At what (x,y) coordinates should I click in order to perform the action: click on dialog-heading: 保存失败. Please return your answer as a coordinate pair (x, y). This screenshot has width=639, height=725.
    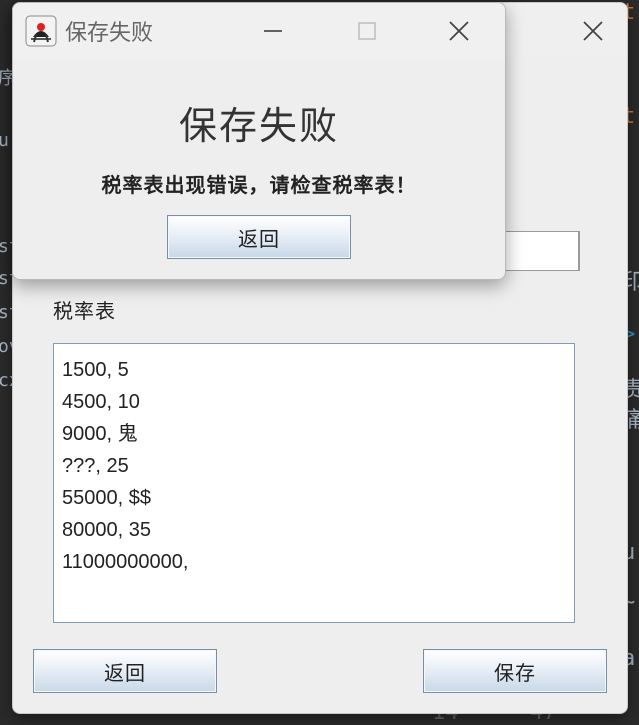
    Looking at the image, I should click on (258, 126).